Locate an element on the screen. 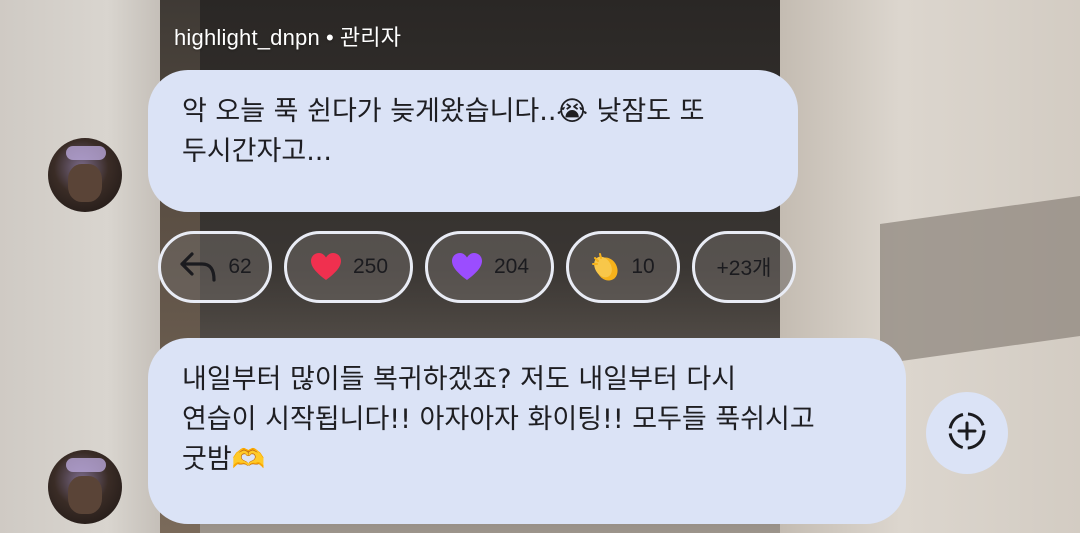  reply-count: 62 is located at coordinates (240, 266).